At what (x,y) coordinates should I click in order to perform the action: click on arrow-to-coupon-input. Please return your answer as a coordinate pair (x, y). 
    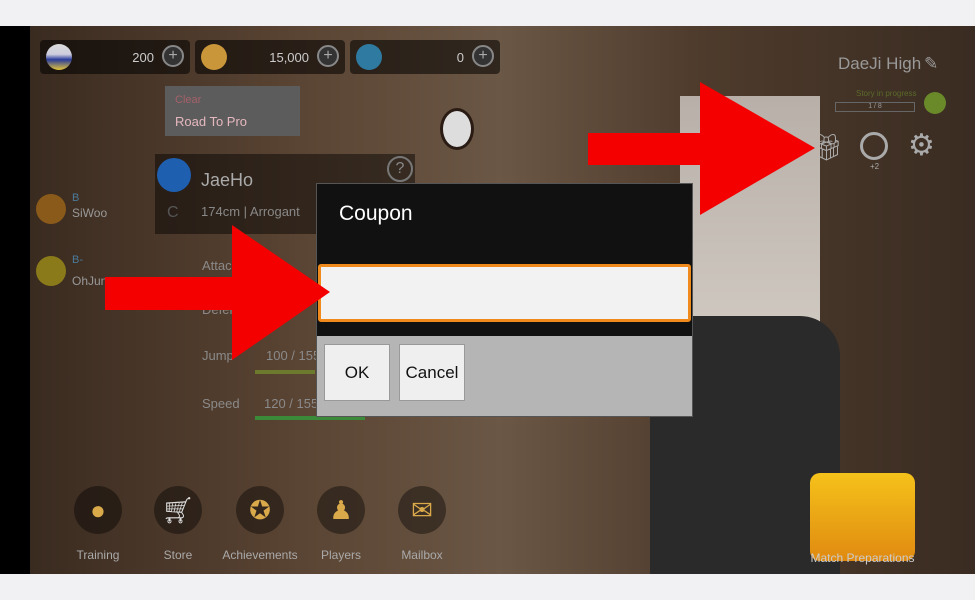
    Looking at the image, I should click on (217, 292).